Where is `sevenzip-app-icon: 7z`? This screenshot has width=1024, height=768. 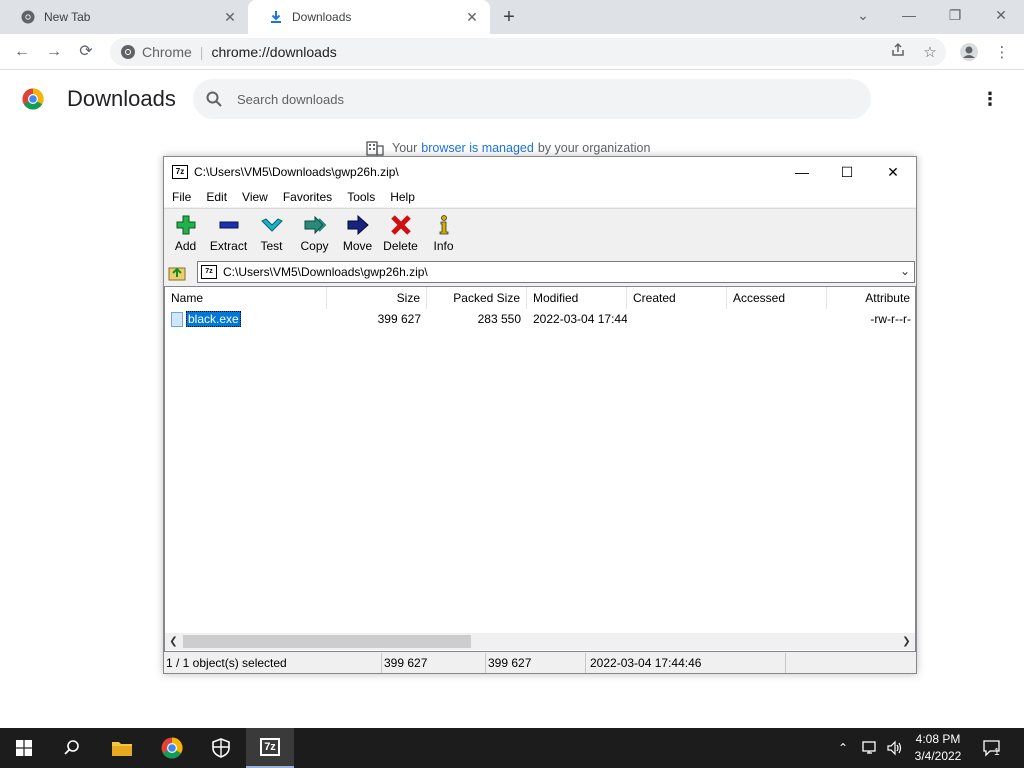
sevenzip-app-icon: 7z is located at coordinates (180, 172).